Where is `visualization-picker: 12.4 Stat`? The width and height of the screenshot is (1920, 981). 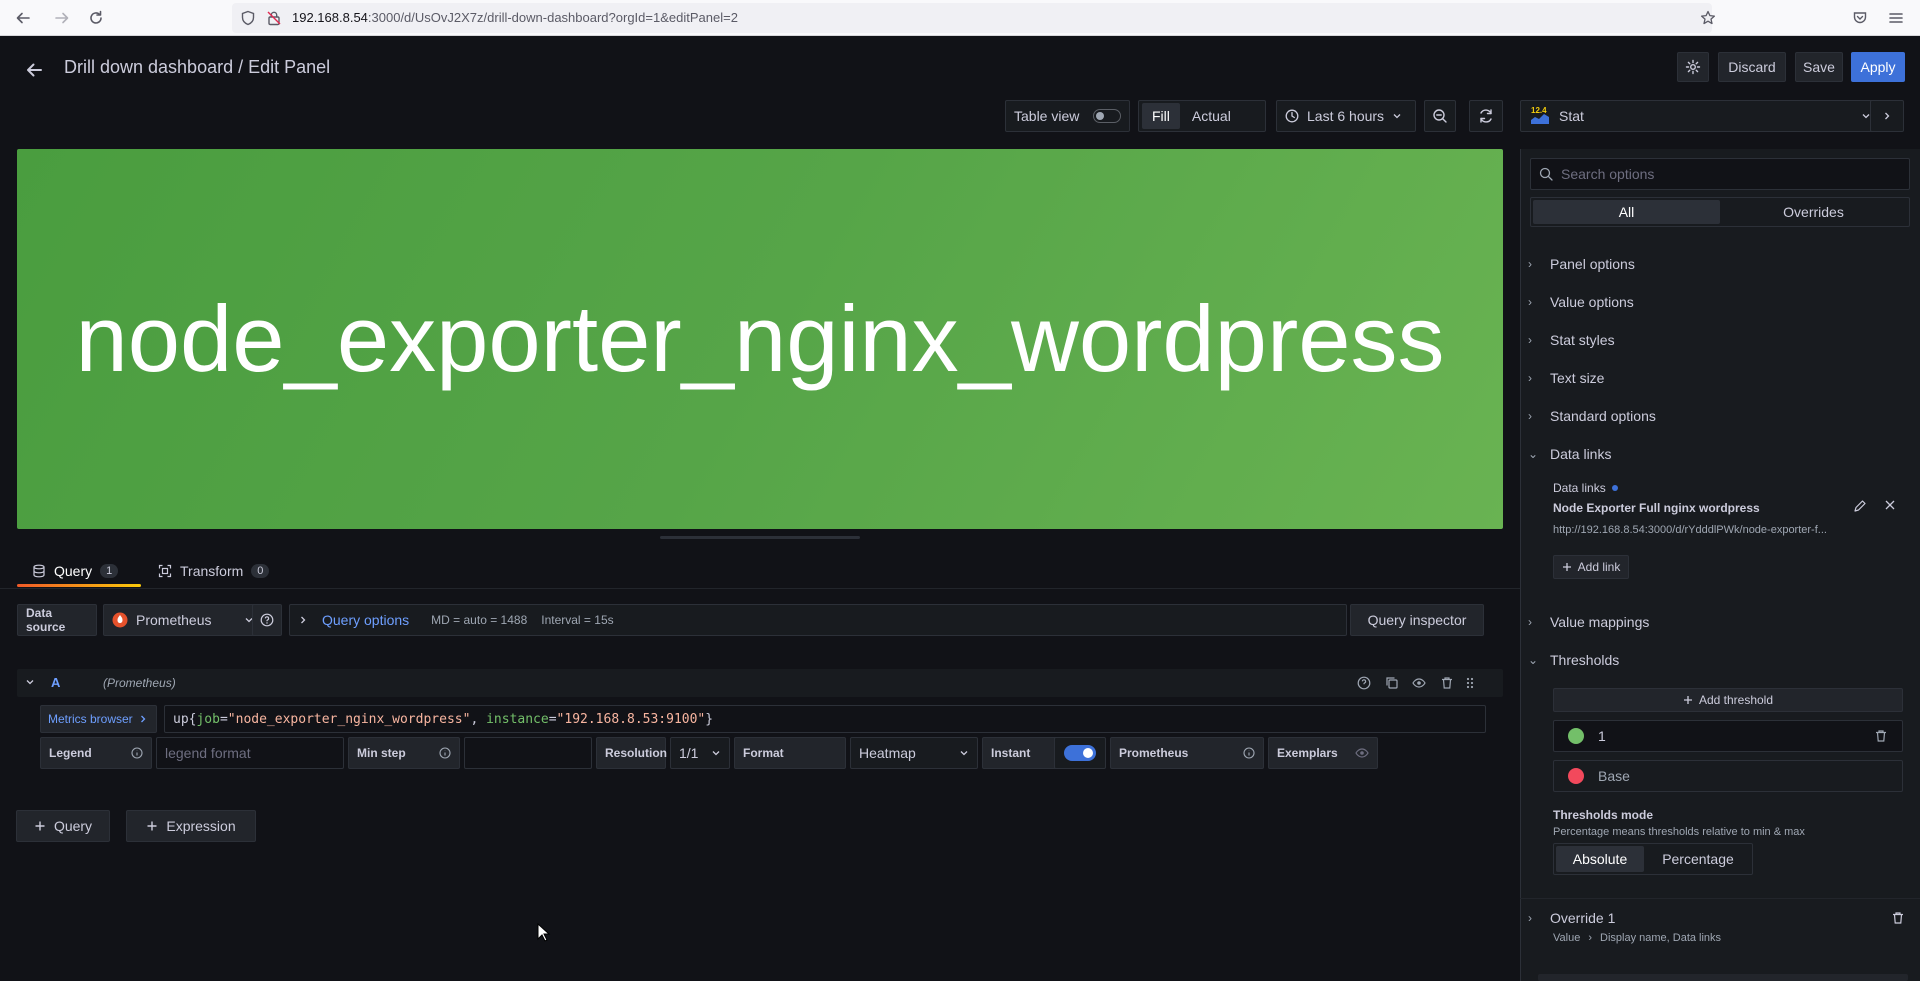
visualization-picker: 12.4 Stat is located at coordinates (1701, 116).